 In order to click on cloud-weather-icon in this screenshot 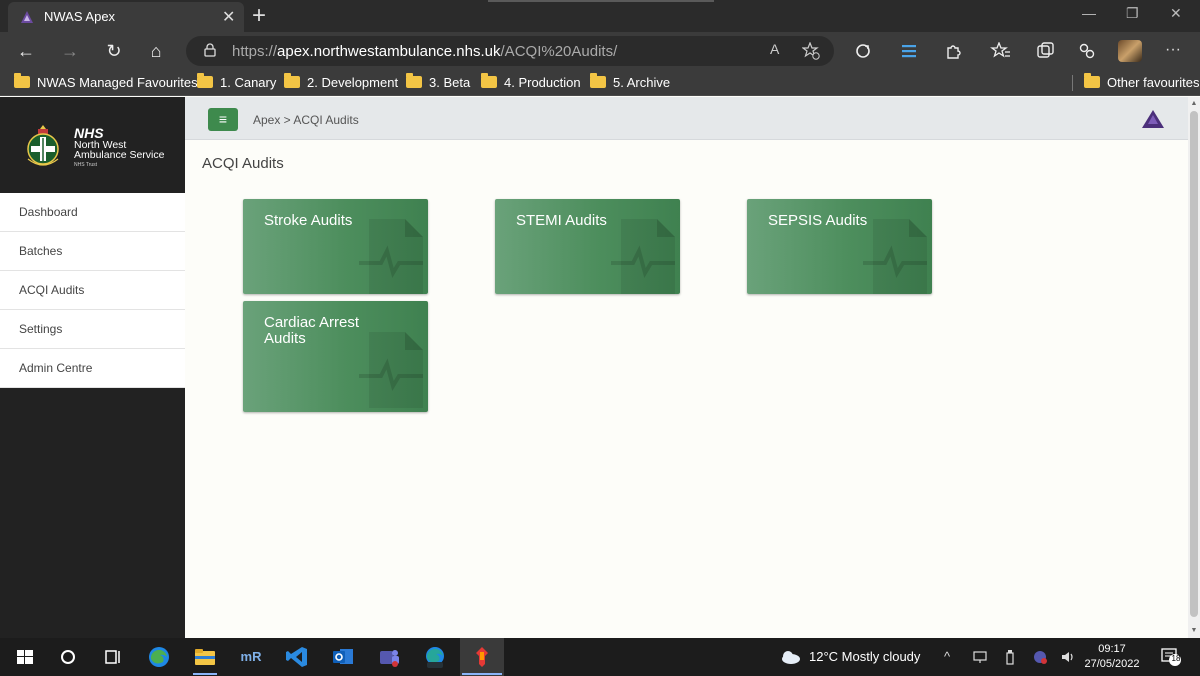, I will do `click(791, 657)`.